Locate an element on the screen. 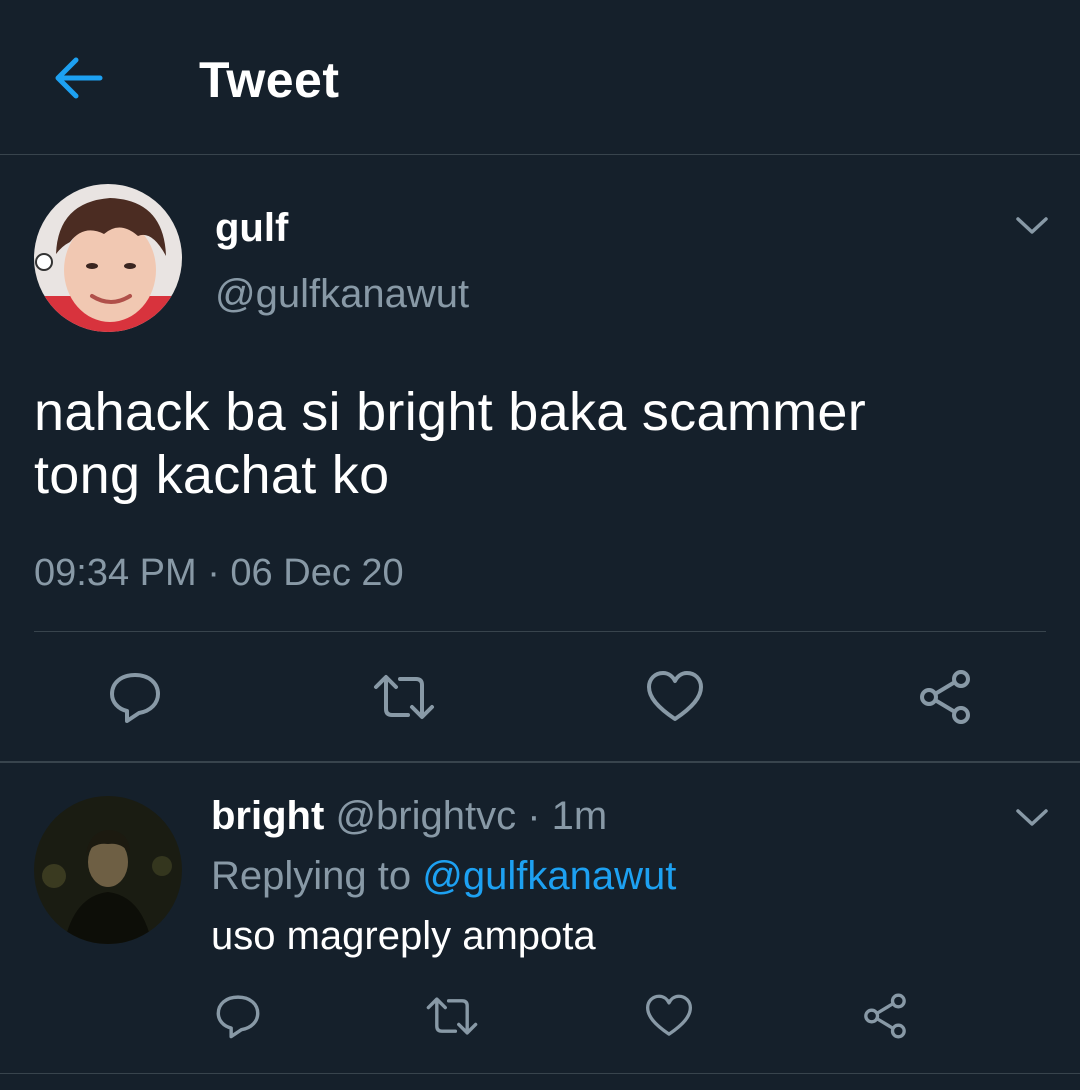  arrow-left-icon is located at coordinates (79, 78).